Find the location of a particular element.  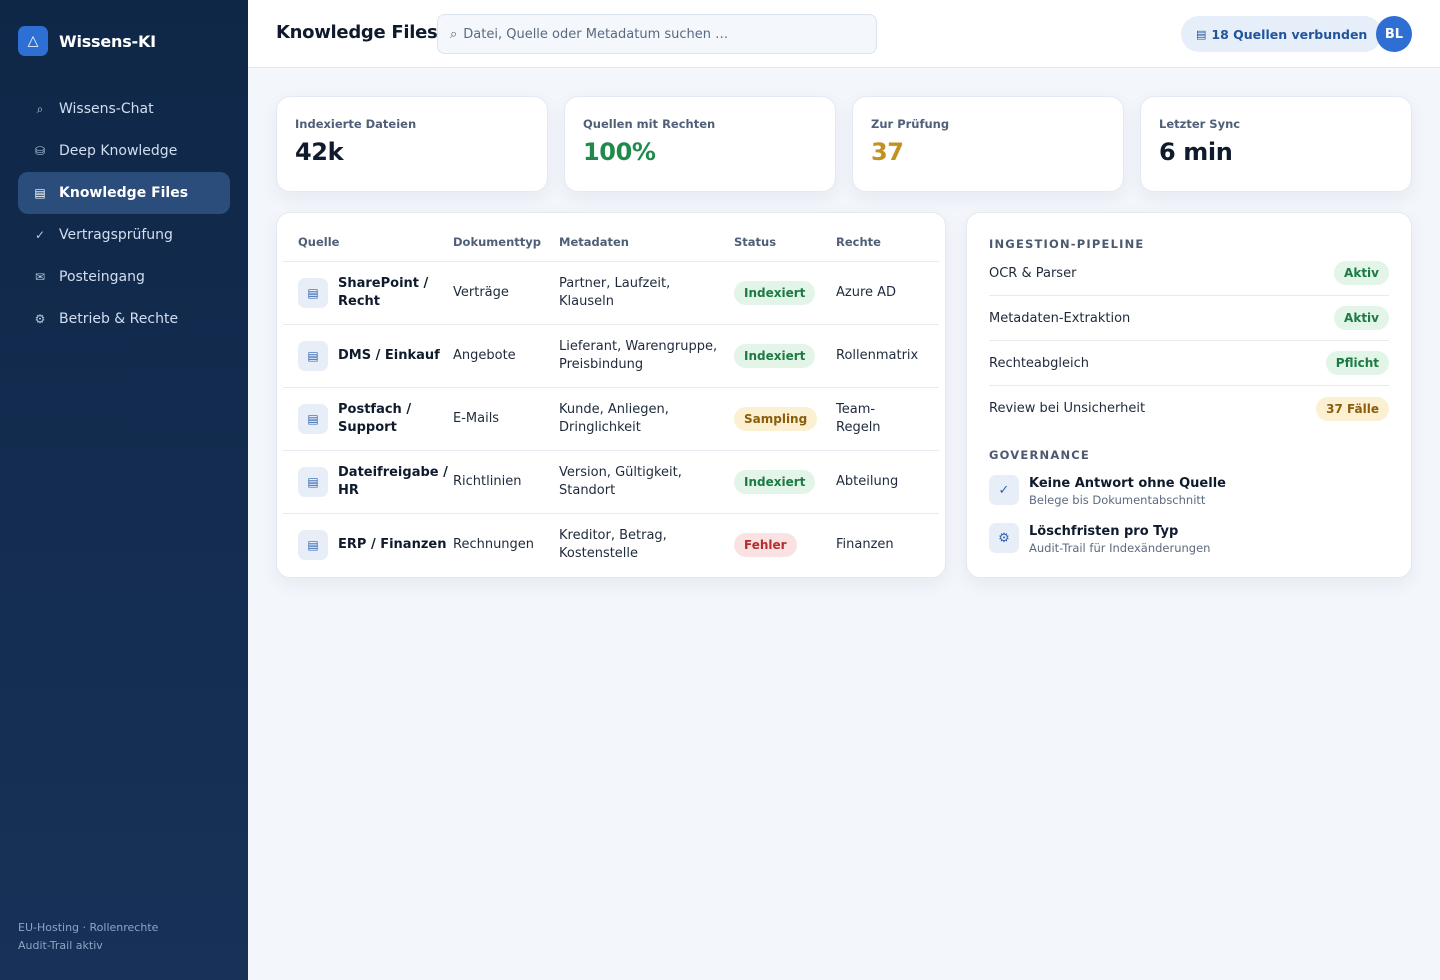

sidebar-item-label: Deep Knowledge is located at coordinates (118, 151).